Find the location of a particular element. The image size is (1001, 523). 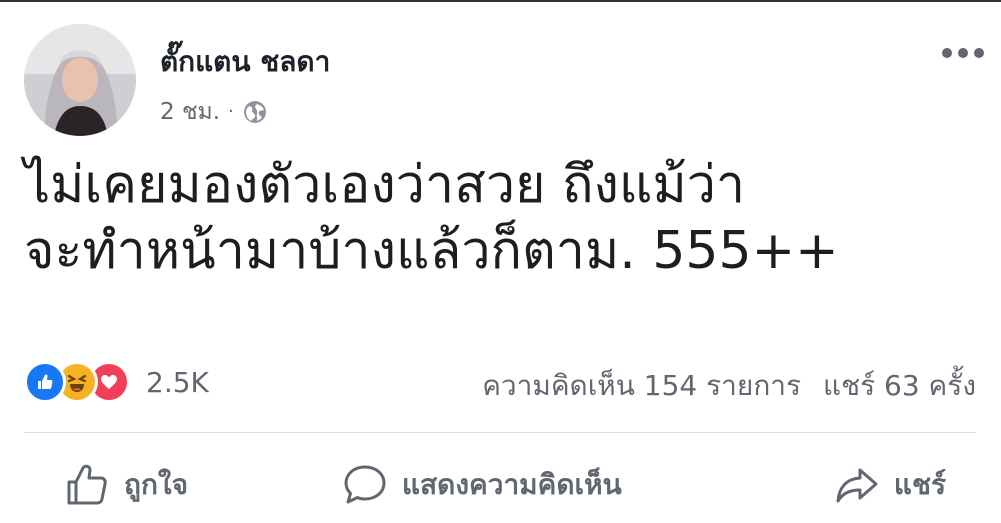

engagement-counts: ความคิดเห็น 154 รายการ แชร์ 63 ครั้ง is located at coordinates (729, 386).